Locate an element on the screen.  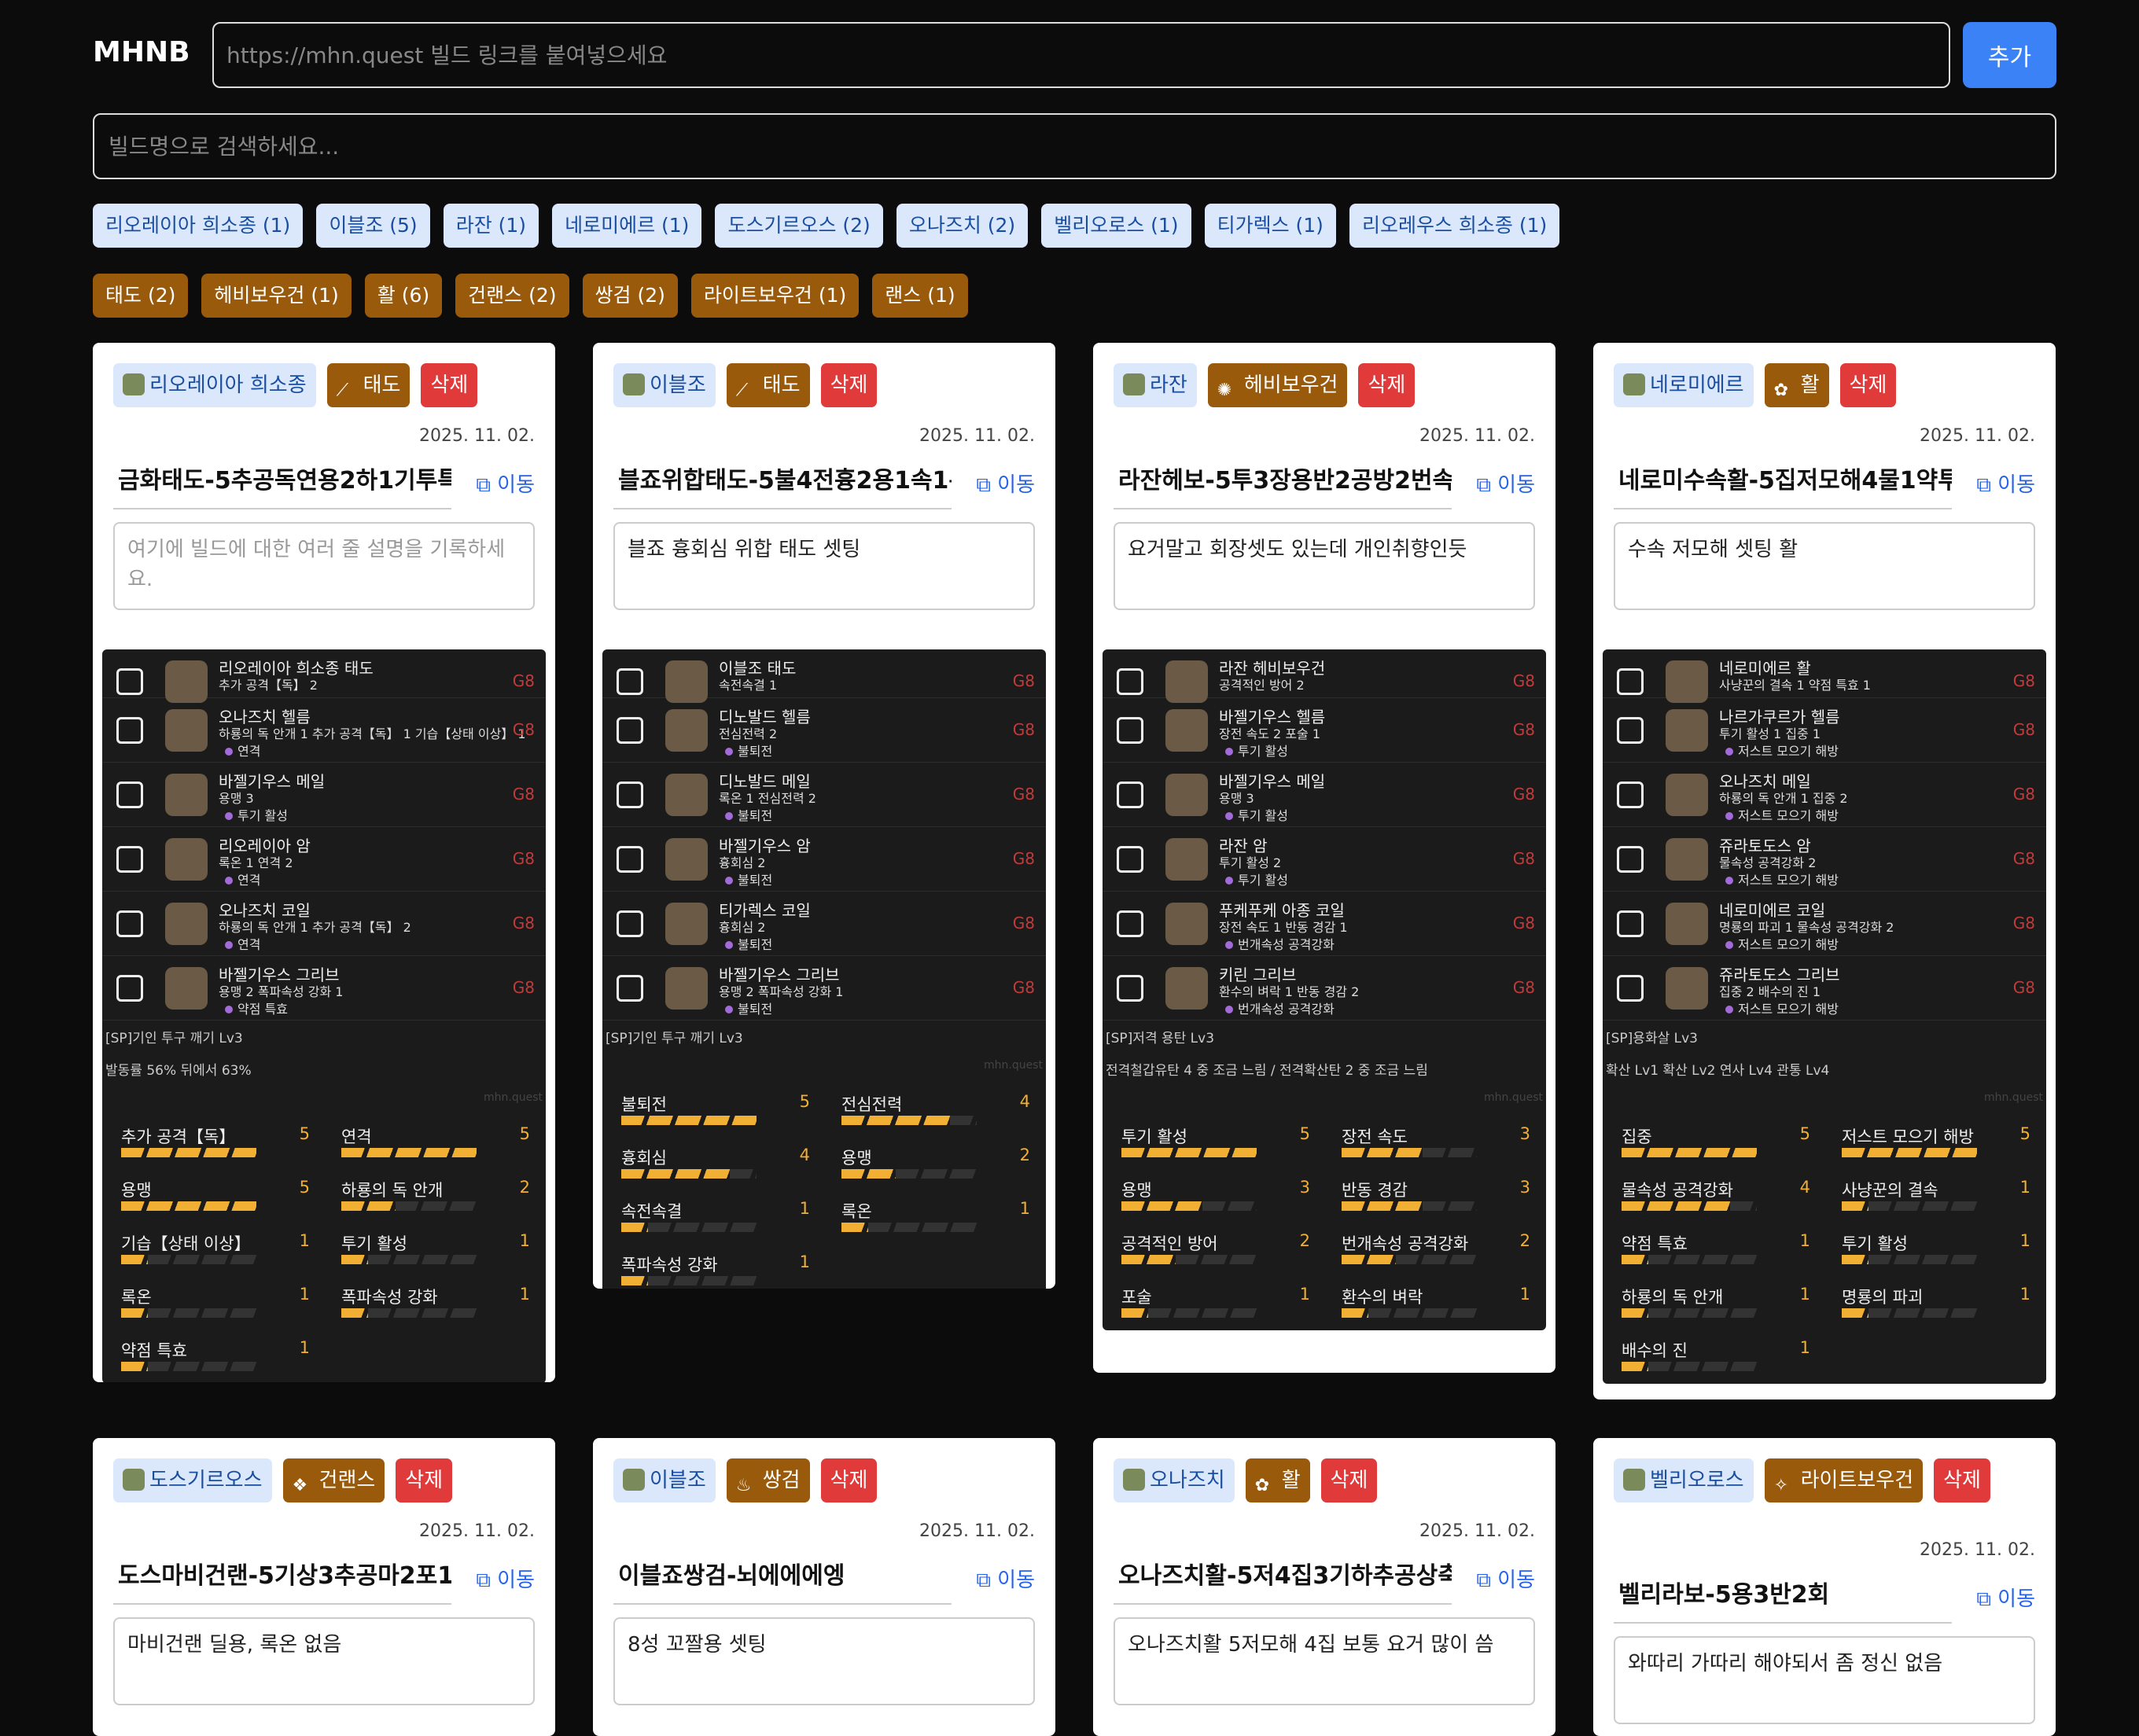
equipment-skills: 장전 속도 1 반동 경감 1 is located at coordinates (1283, 928).